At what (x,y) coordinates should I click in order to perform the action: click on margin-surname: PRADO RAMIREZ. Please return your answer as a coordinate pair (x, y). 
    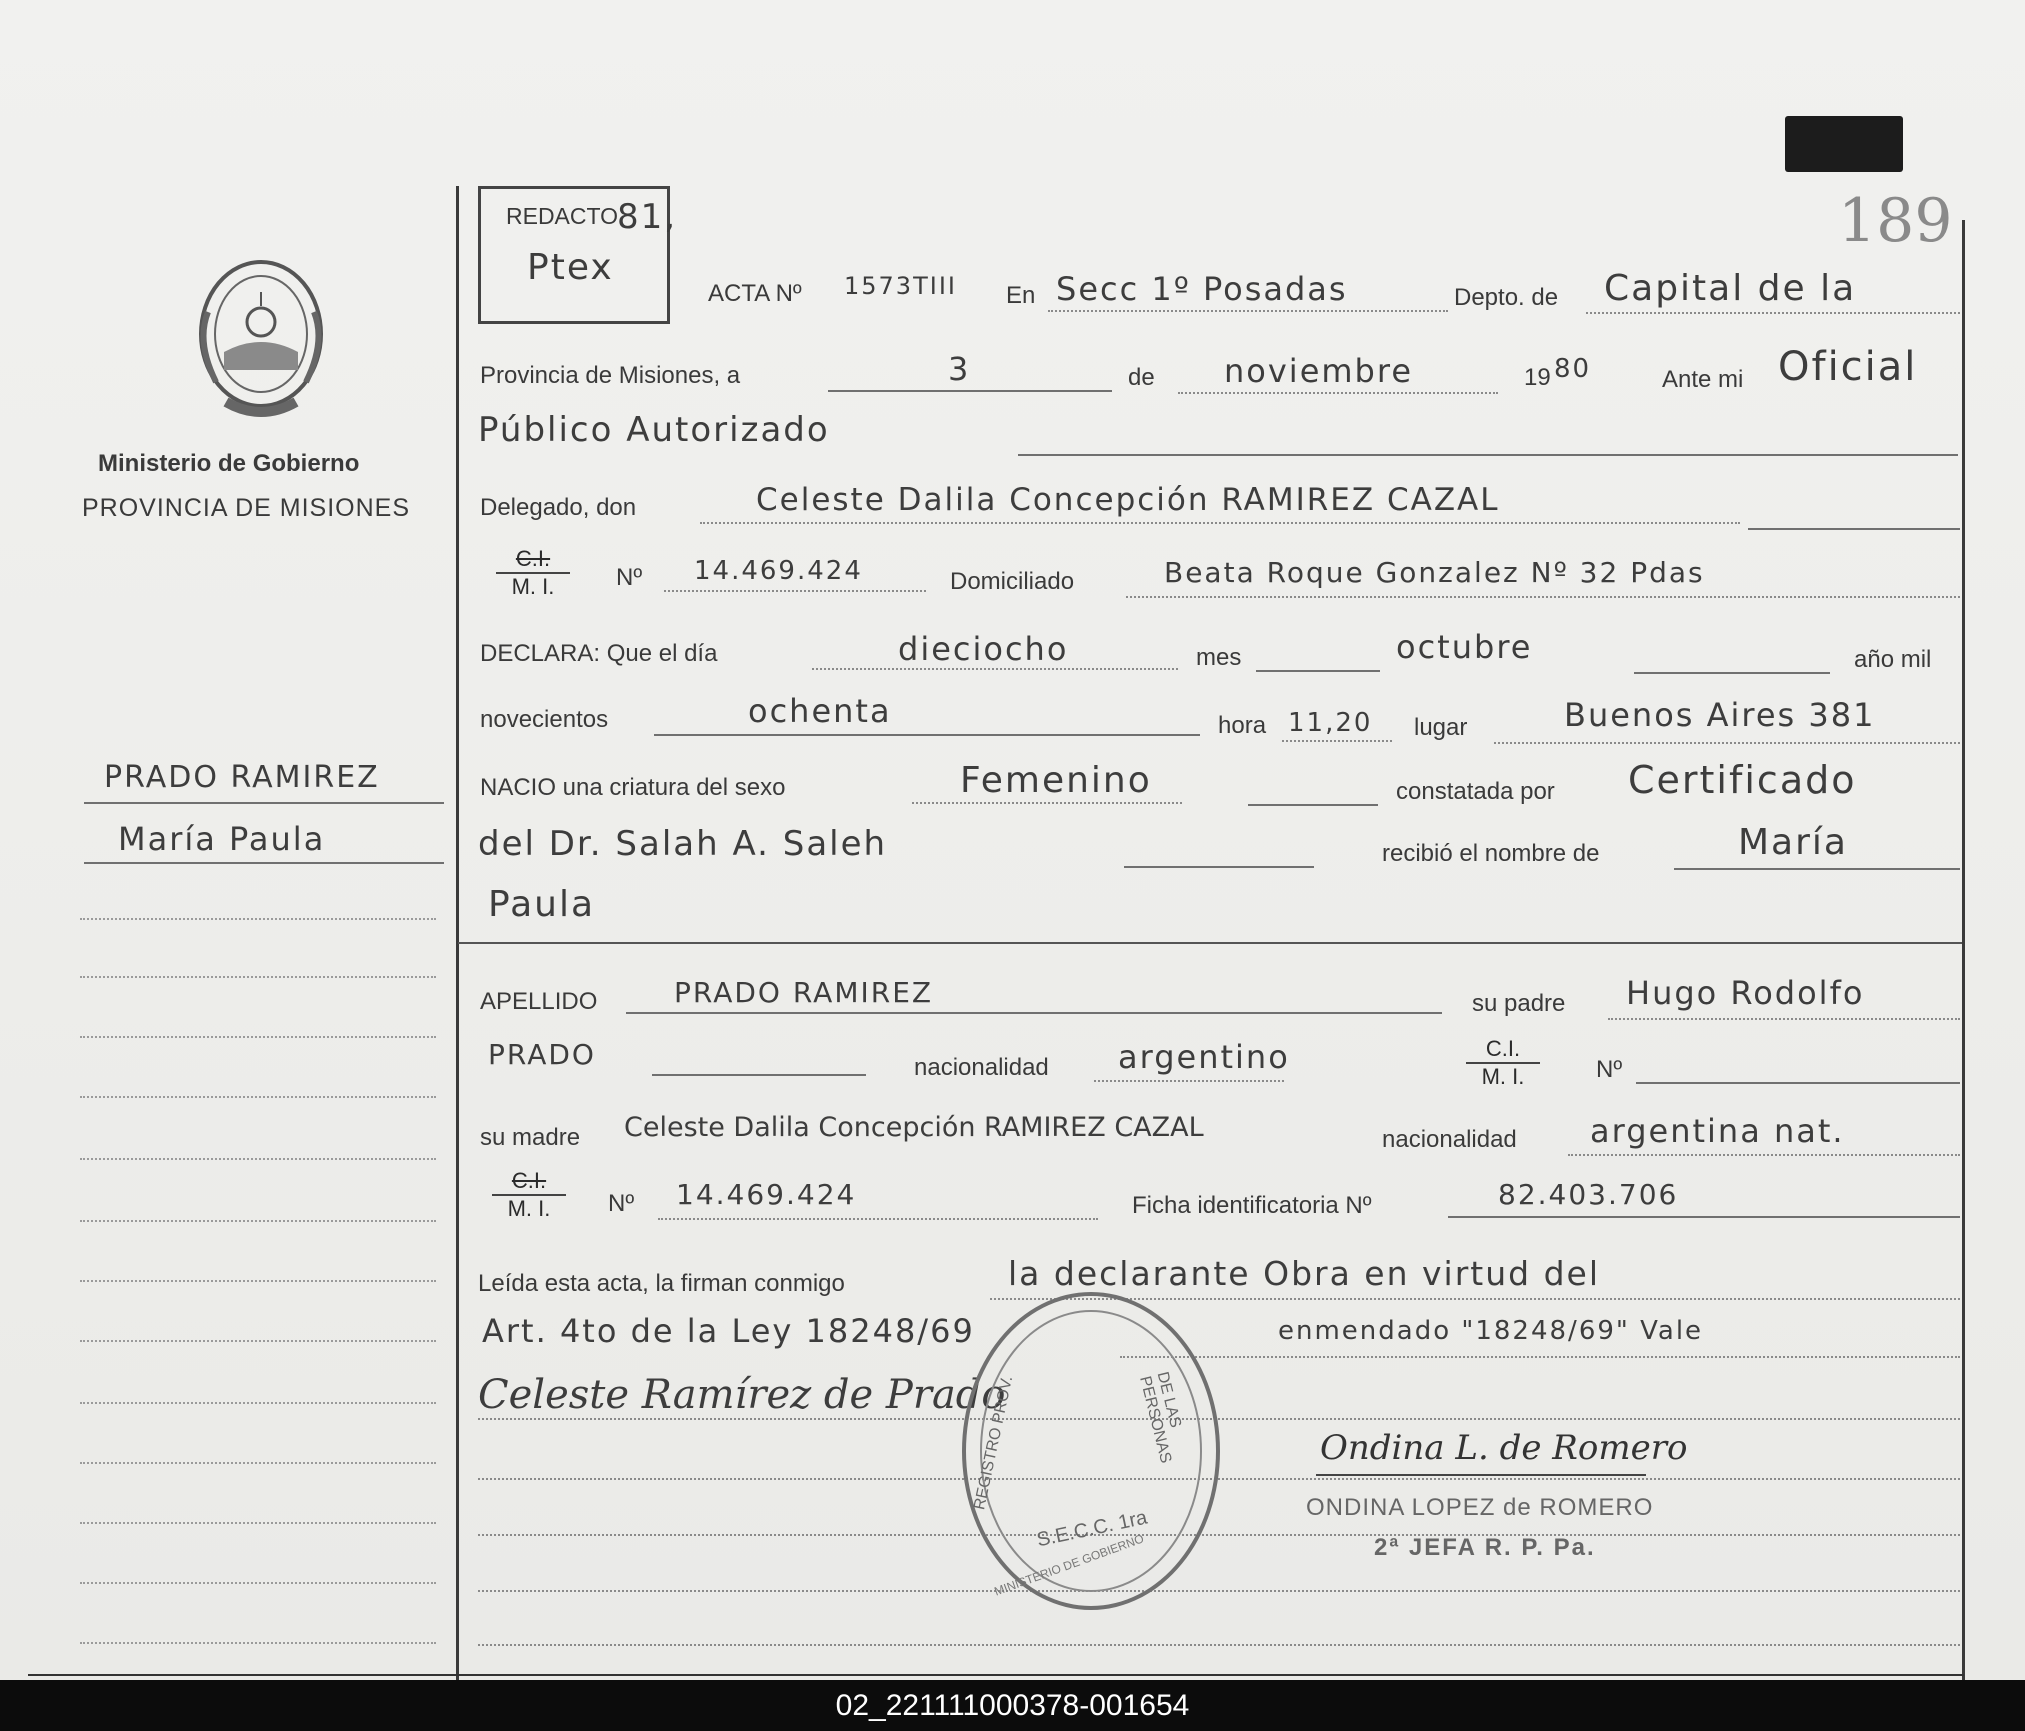
    Looking at the image, I should click on (242, 777).